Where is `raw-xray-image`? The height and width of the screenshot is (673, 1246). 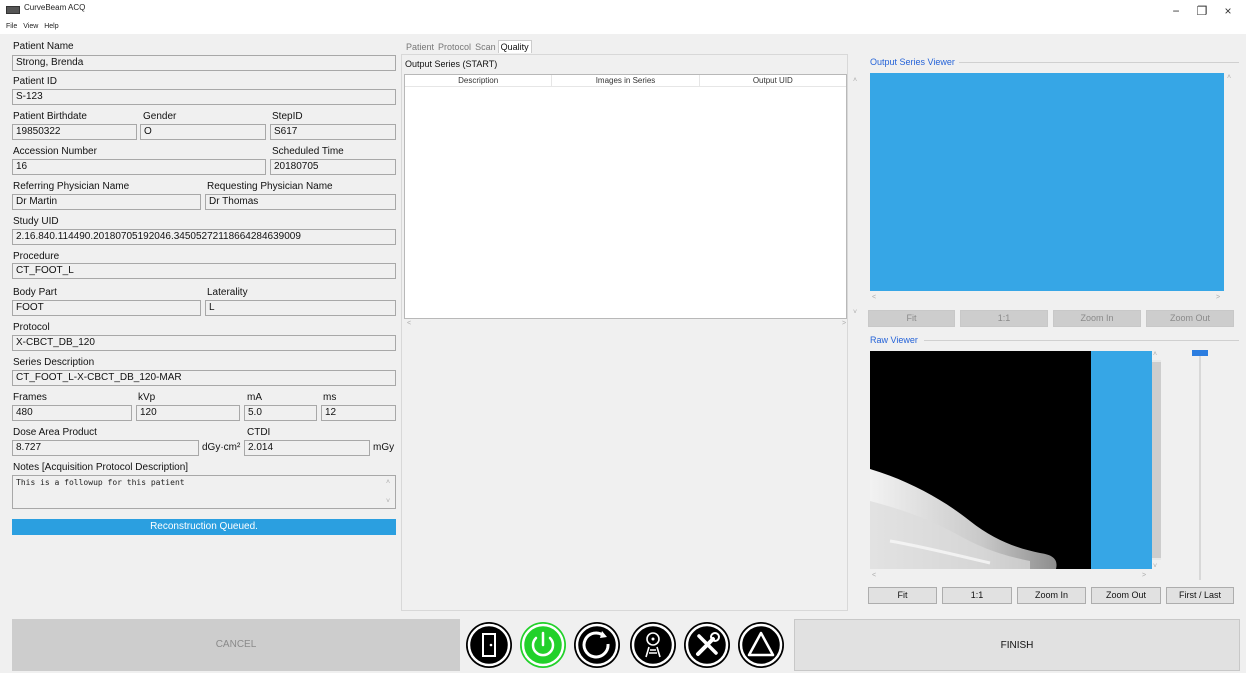
raw-xray-image is located at coordinates (1011, 460).